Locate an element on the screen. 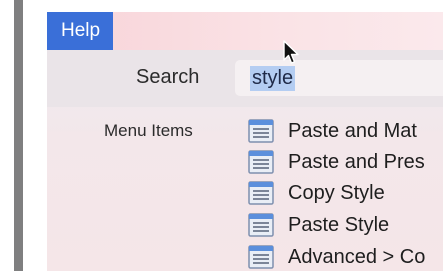 The height and width of the screenshot is (271, 443). search-label: Search is located at coordinates (168, 77).